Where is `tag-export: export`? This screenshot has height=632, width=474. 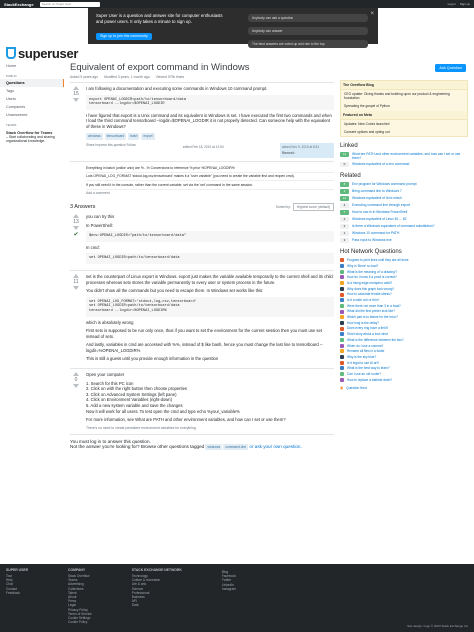 tag-export: export is located at coordinates (148, 136).